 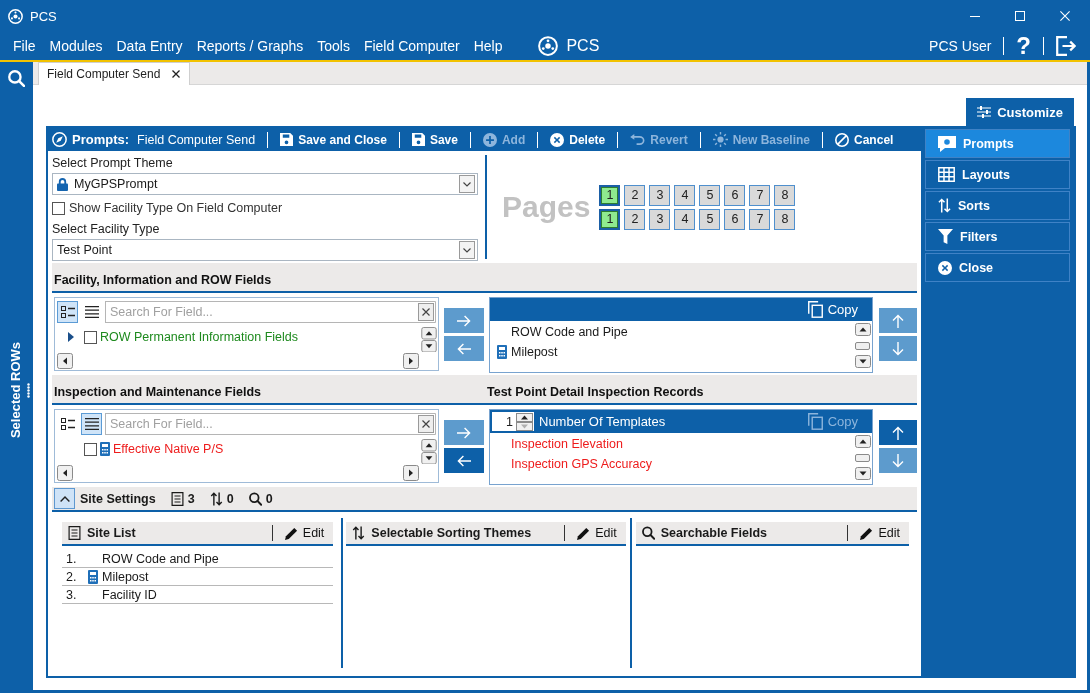 What do you see at coordinates (567, 444) in the screenshot?
I see `field-name: Inspection Elevation` at bounding box center [567, 444].